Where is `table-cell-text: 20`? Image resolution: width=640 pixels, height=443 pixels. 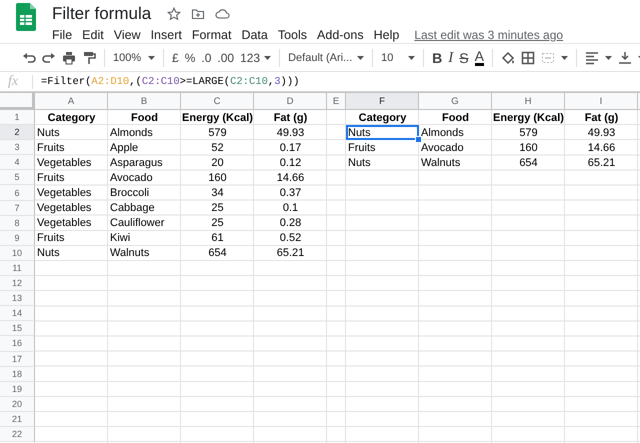
table-cell-text: 20 is located at coordinates (217, 163).